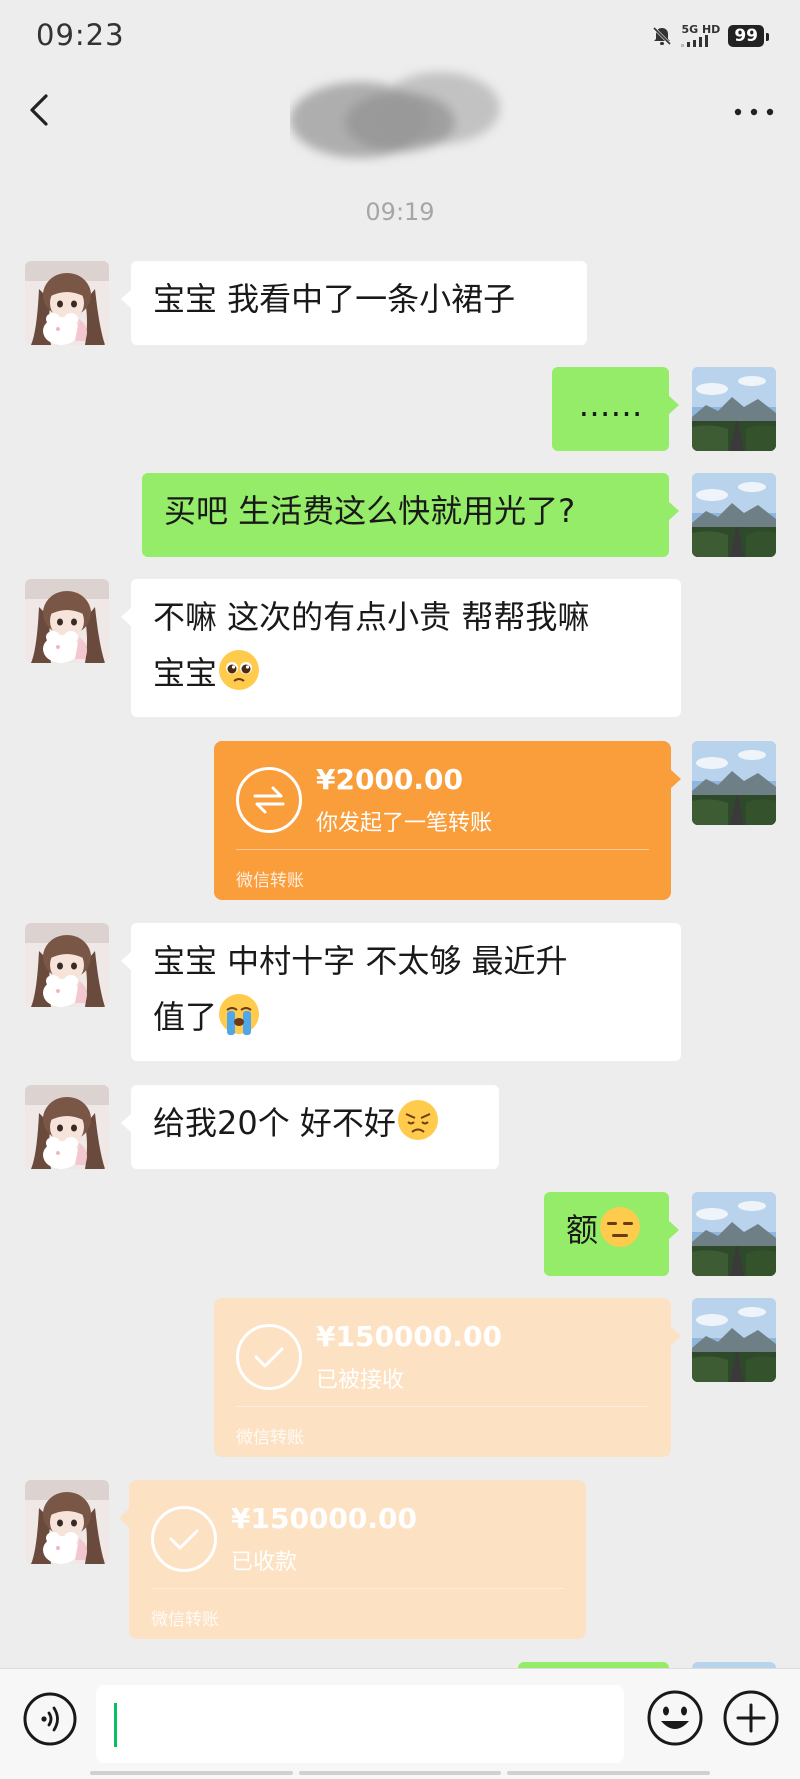  What do you see at coordinates (401, 992) in the screenshot?
I see `message-bubble-received: 宝宝 中村十字 不太够 最近升 值了` at bounding box center [401, 992].